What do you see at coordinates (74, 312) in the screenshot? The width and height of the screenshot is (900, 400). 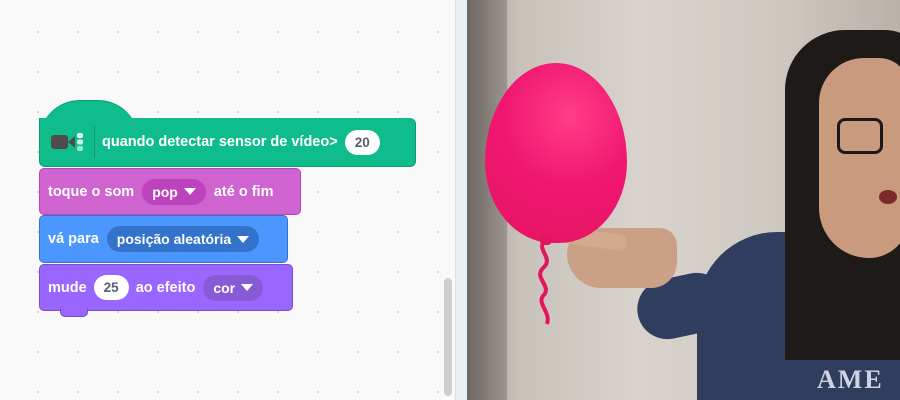 I see `block-bottom-notch` at bounding box center [74, 312].